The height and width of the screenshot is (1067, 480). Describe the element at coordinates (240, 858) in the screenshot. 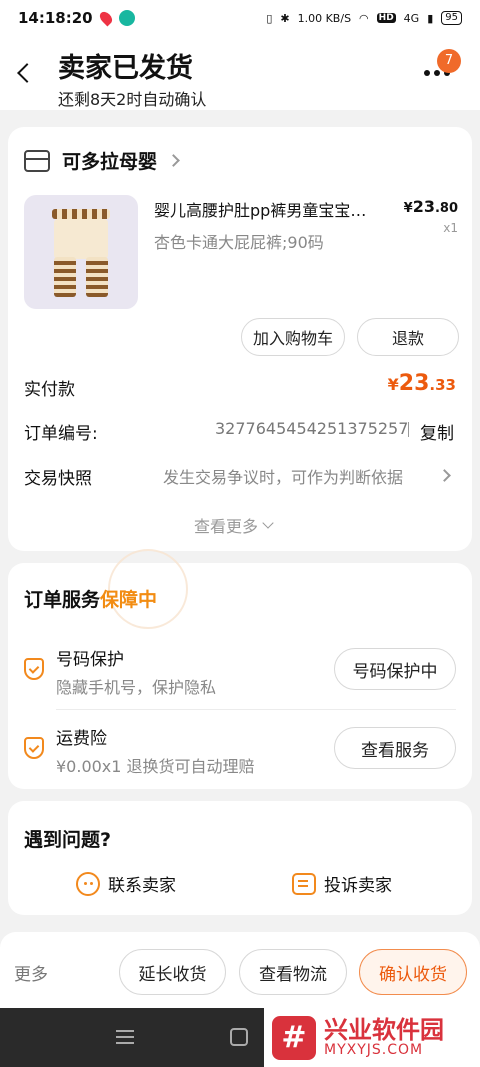

I see `help-card: 遇到问题? 联系卖家 投诉卖家` at that location.